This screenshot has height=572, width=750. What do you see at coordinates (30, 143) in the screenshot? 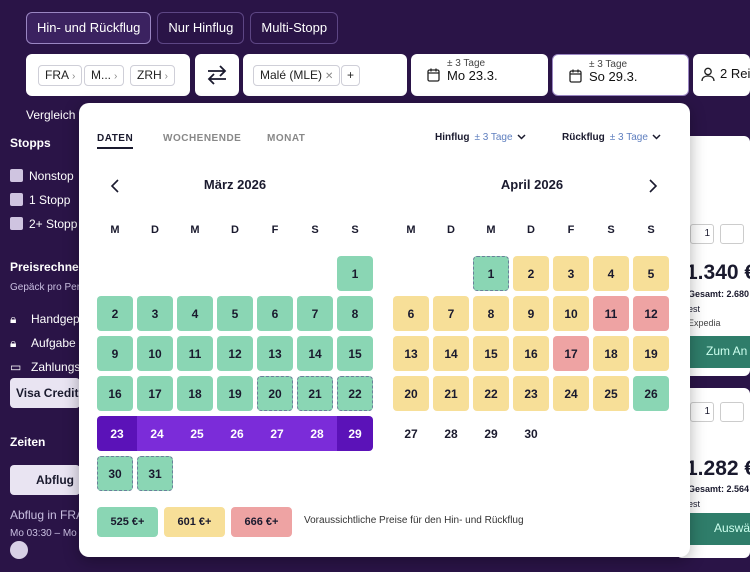
I see `stops-title: Stopps` at bounding box center [30, 143].